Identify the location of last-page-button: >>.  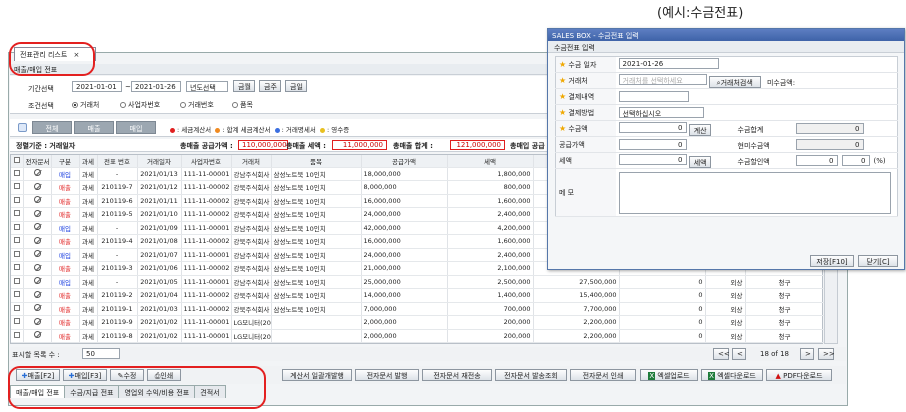
(826, 354).